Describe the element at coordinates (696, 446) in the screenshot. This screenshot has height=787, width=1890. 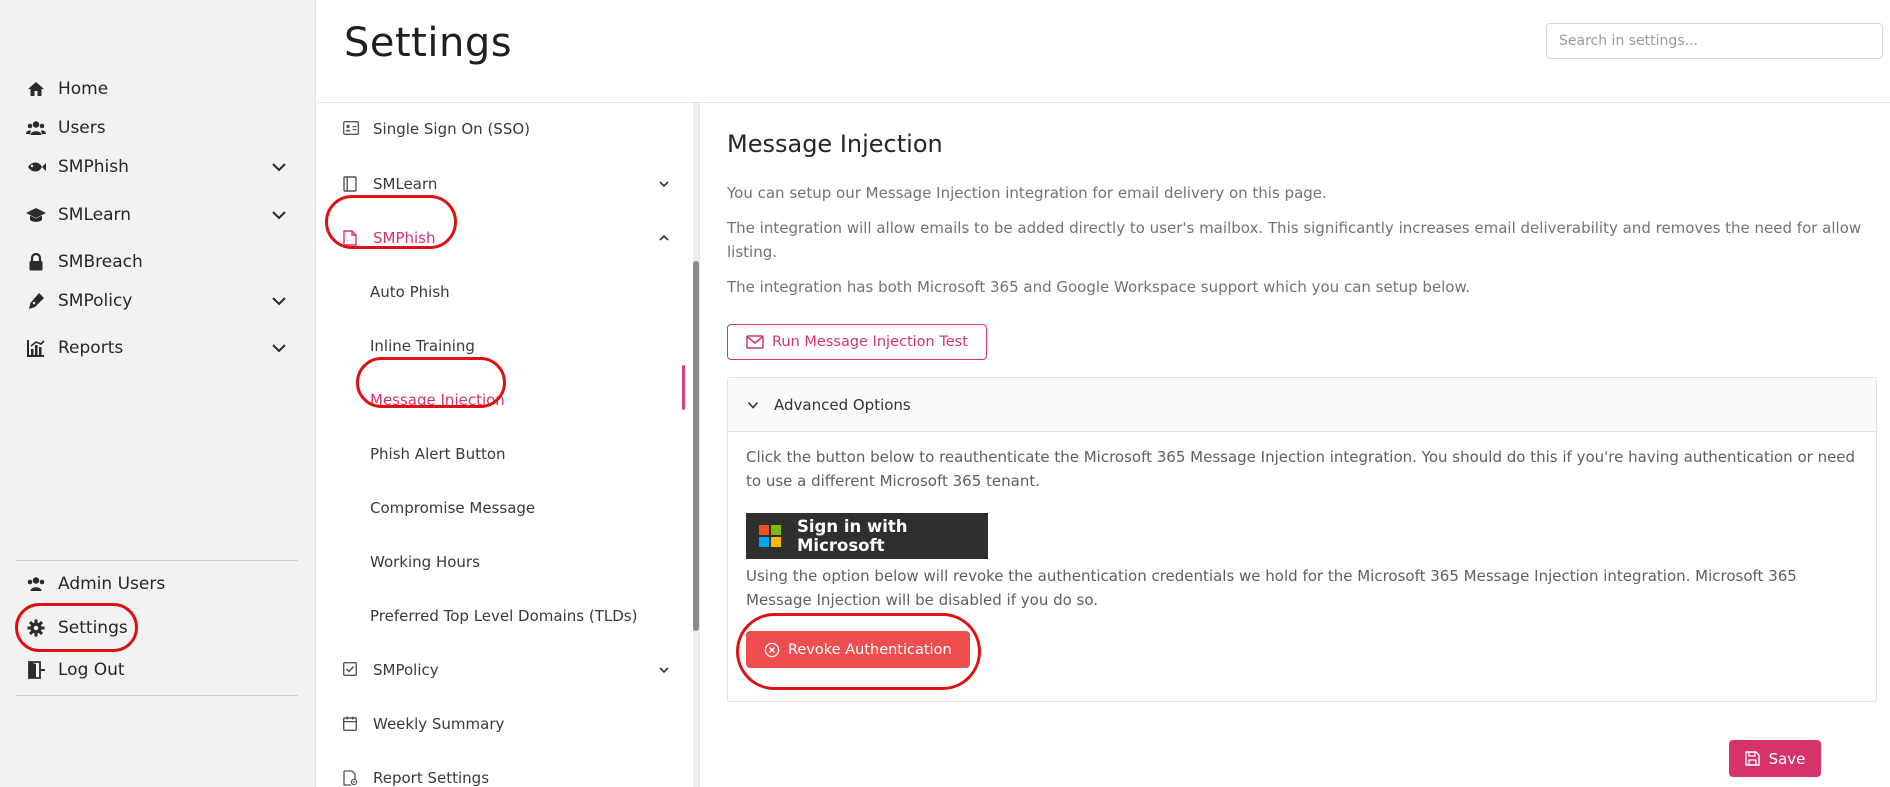
I see `scrollbar-thumb` at that location.